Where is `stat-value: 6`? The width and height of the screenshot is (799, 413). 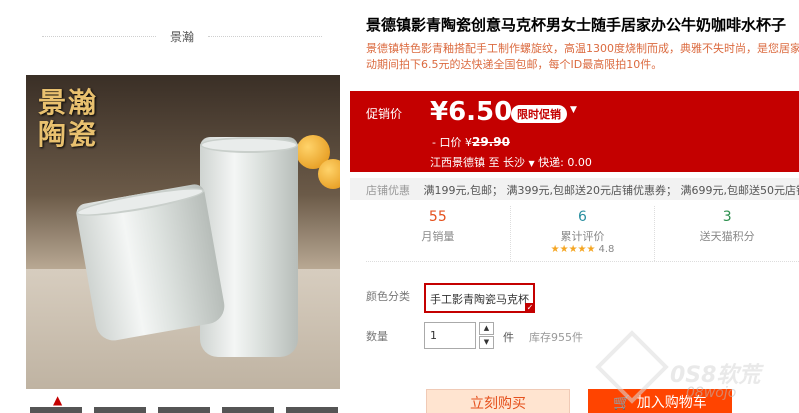
stat-value: 6 is located at coordinates (582, 217).